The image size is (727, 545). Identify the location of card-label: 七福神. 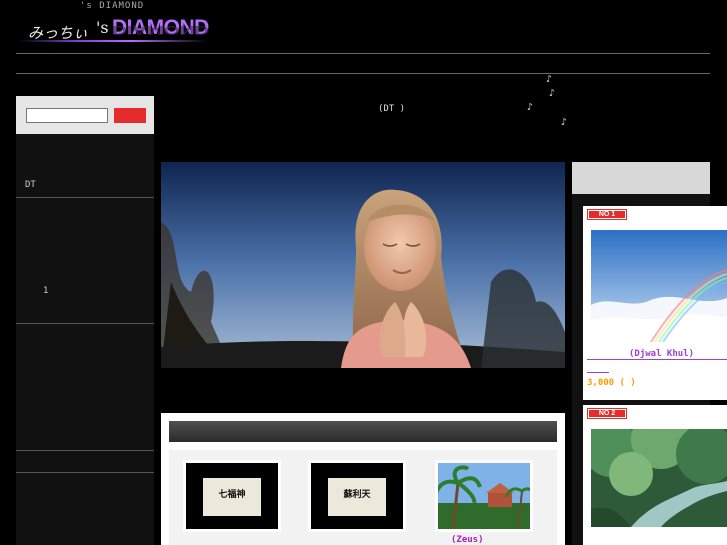
(232, 495).